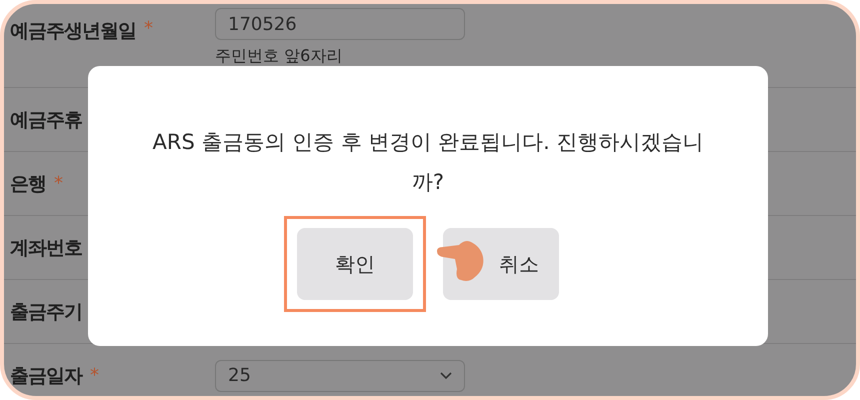  I want to click on hint-text: 주민번호 앞6자리, so click(279, 56).